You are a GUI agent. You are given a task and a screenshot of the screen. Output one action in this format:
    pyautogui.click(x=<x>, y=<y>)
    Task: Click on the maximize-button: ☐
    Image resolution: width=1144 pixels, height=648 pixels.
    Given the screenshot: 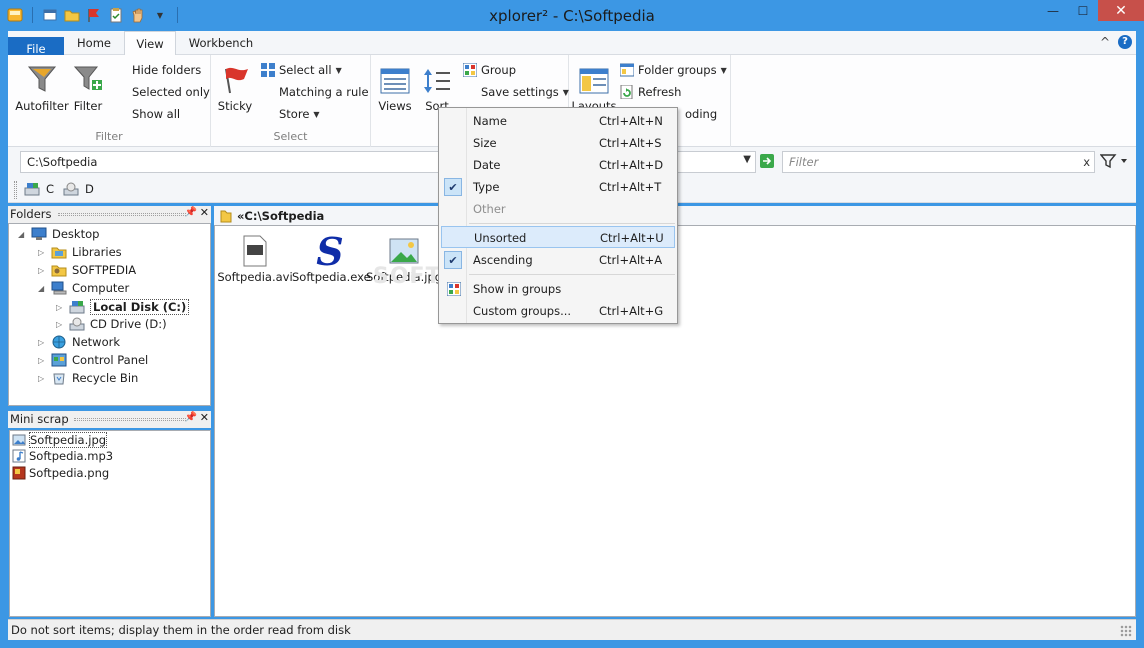 What is the action you would take?
    pyautogui.click(x=1083, y=10)
    